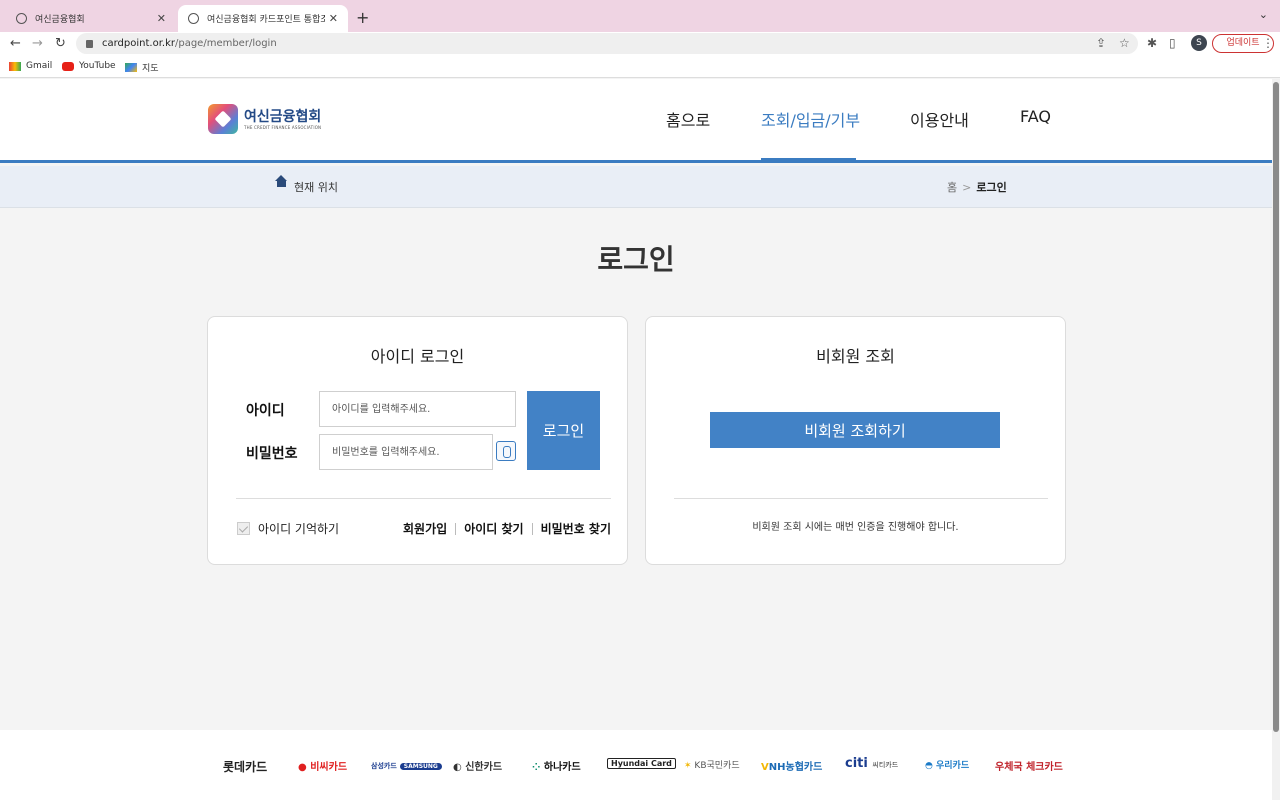 Image resolution: width=1280 pixels, height=800 pixels. Describe the element at coordinates (281, 182) in the screenshot. I see `home-icon` at that location.